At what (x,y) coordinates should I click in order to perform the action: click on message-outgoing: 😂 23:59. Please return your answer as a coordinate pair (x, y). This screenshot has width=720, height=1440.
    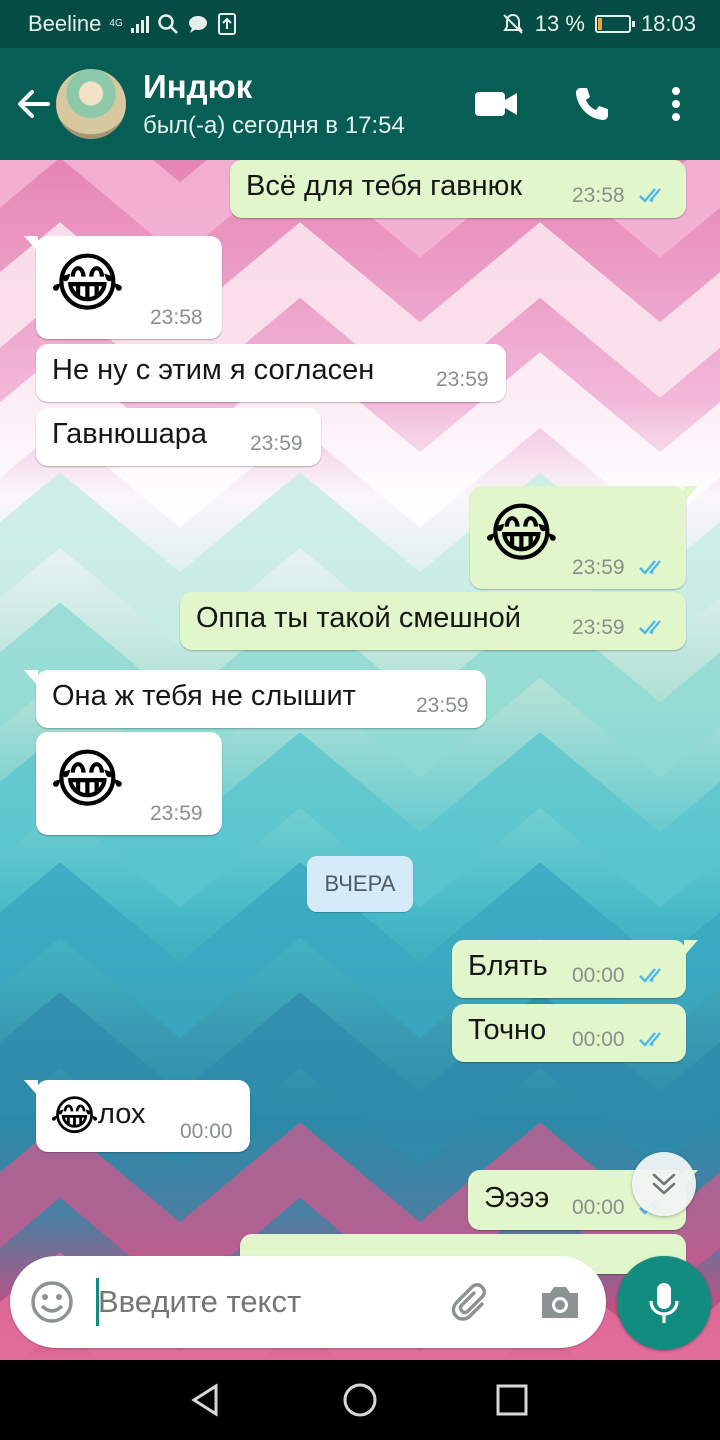
    Looking at the image, I should click on (584, 537).